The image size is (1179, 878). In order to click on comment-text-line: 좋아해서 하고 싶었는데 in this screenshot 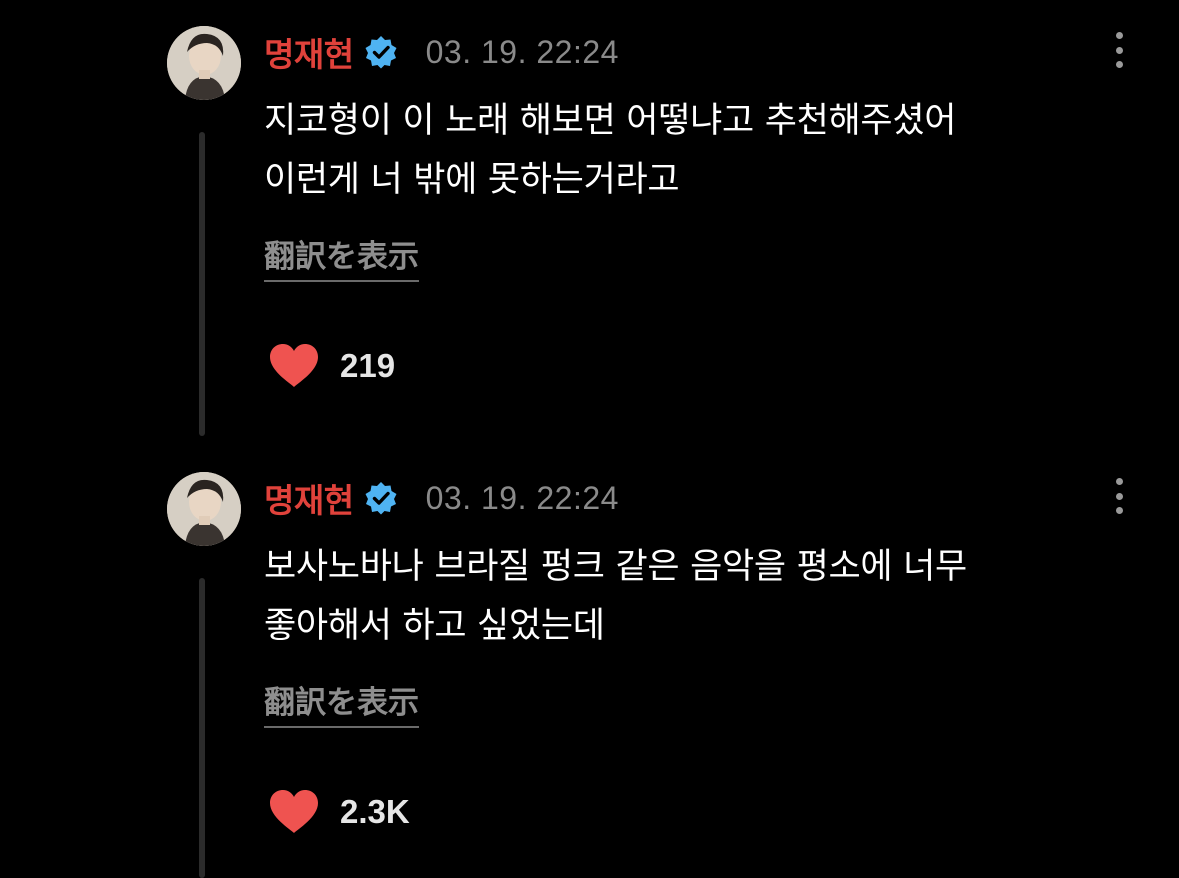, I will do `click(434, 626)`.